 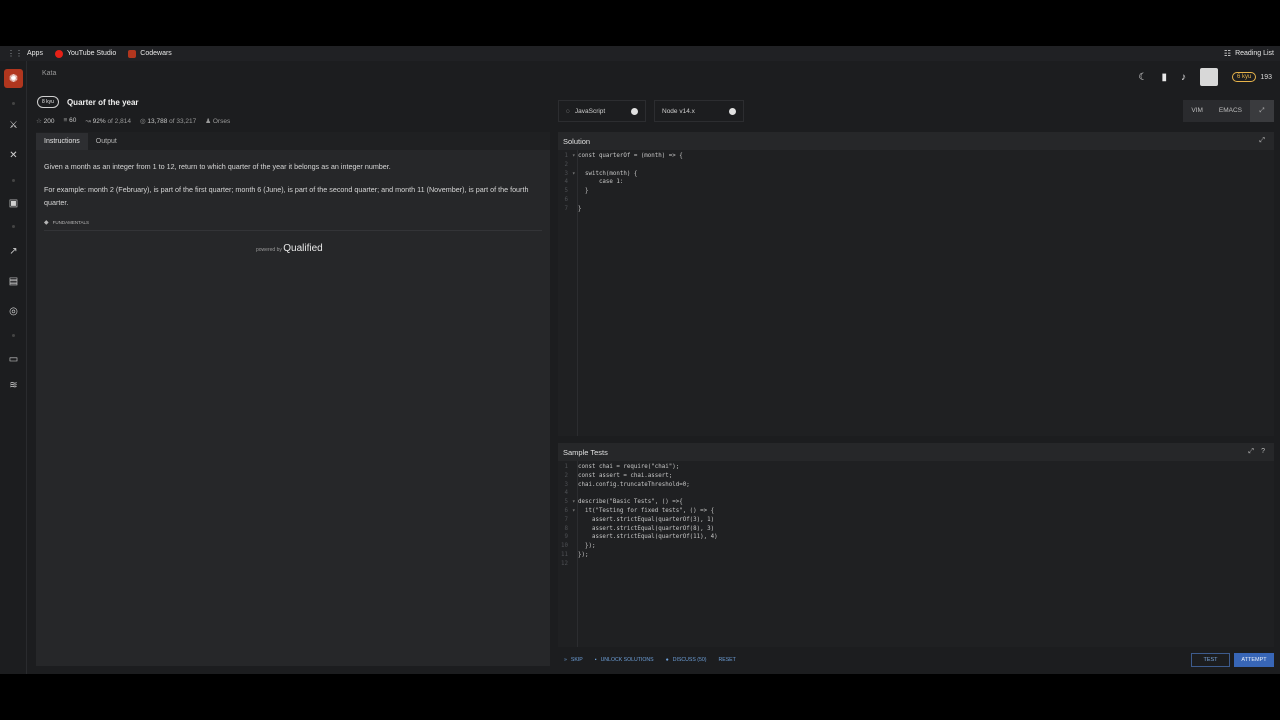 What do you see at coordinates (573, 660) in the screenshot?
I see `skip-button: » SKIP` at bounding box center [573, 660].